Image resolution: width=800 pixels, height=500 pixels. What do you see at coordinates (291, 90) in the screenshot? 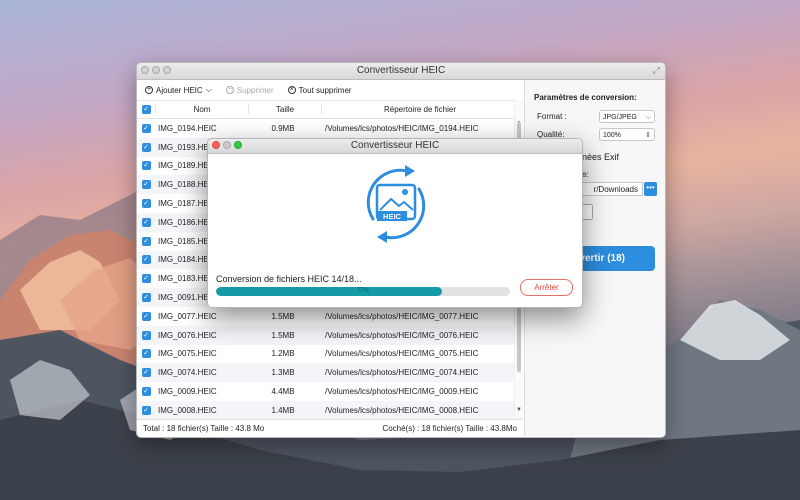
I see `x-icon: ×` at bounding box center [291, 90].